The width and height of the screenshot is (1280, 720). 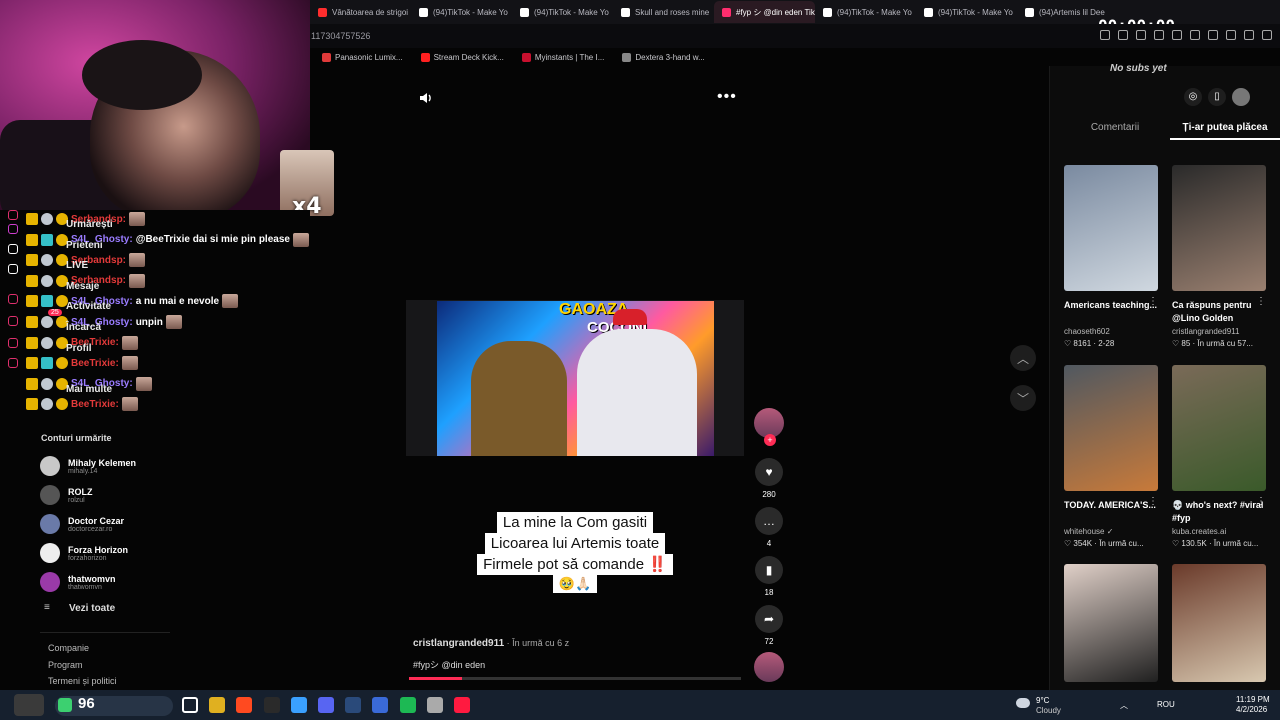 I want to click on followed-account: thatwomvn thatwomvn, so click(x=78, y=582).